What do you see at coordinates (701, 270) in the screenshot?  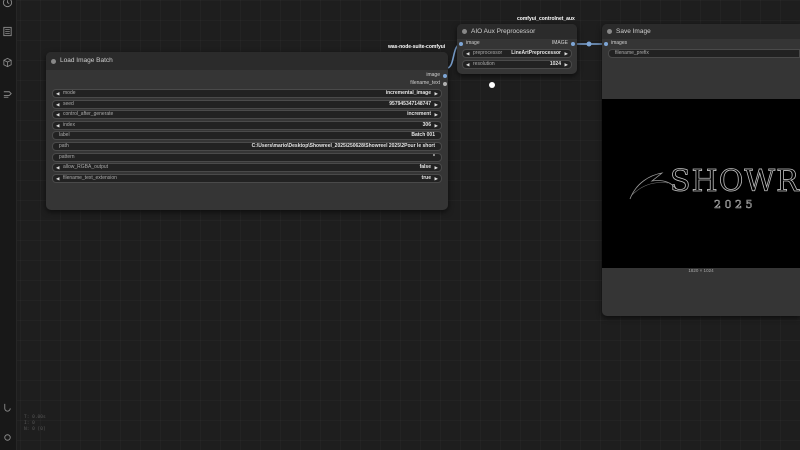 I see `image-size-label: 1820 × 1024` at bounding box center [701, 270].